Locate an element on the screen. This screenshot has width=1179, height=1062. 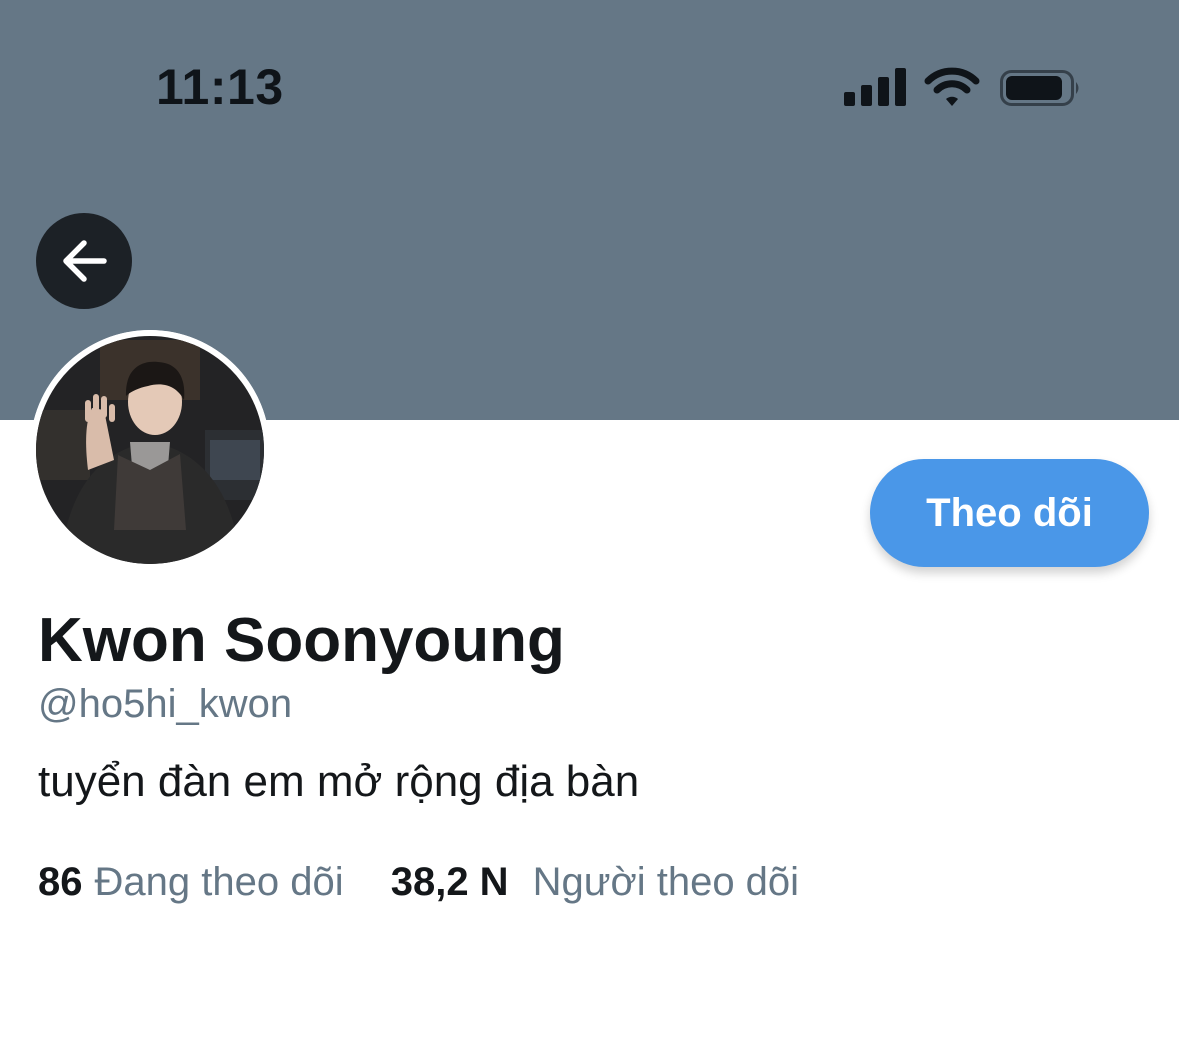
battery-icon is located at coordinates (1039, 88).